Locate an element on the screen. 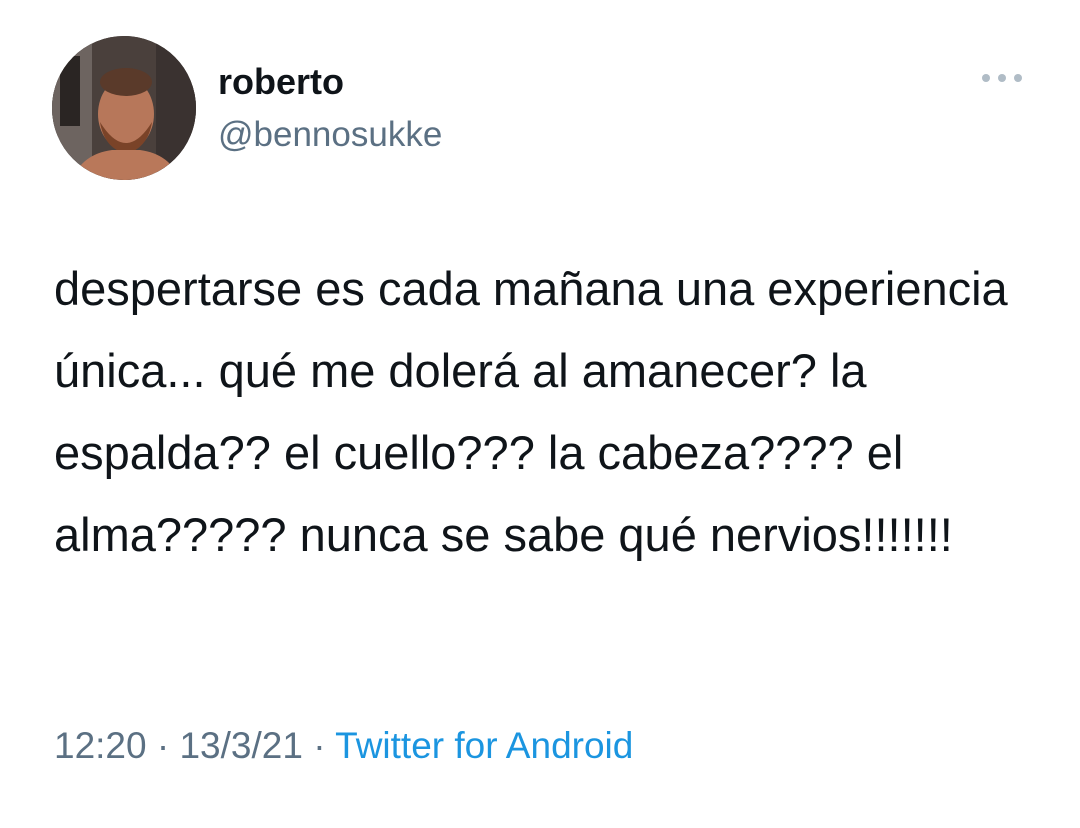 The width and height of the screenshot is (1080, 828). user-handle: @bennosukke is located at coordinates (330, 135).